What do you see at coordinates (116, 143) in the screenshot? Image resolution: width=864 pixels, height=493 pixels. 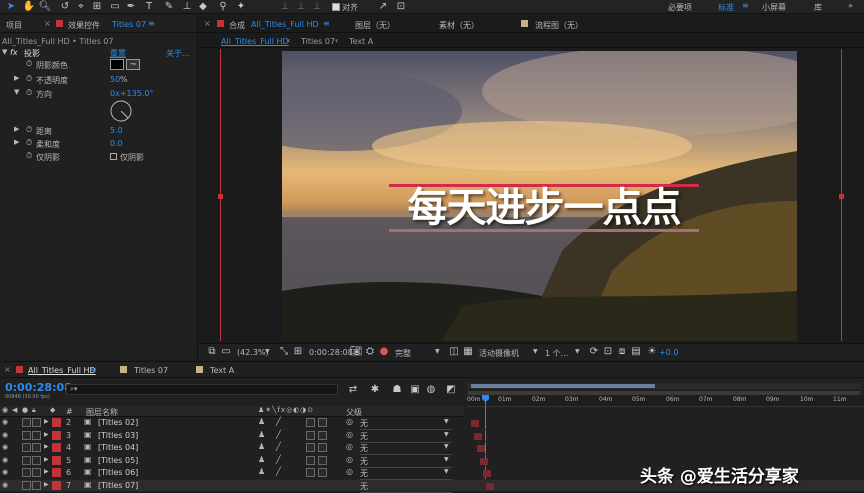 I see `softness-value: 0.0` at bounding box center [116, 143].